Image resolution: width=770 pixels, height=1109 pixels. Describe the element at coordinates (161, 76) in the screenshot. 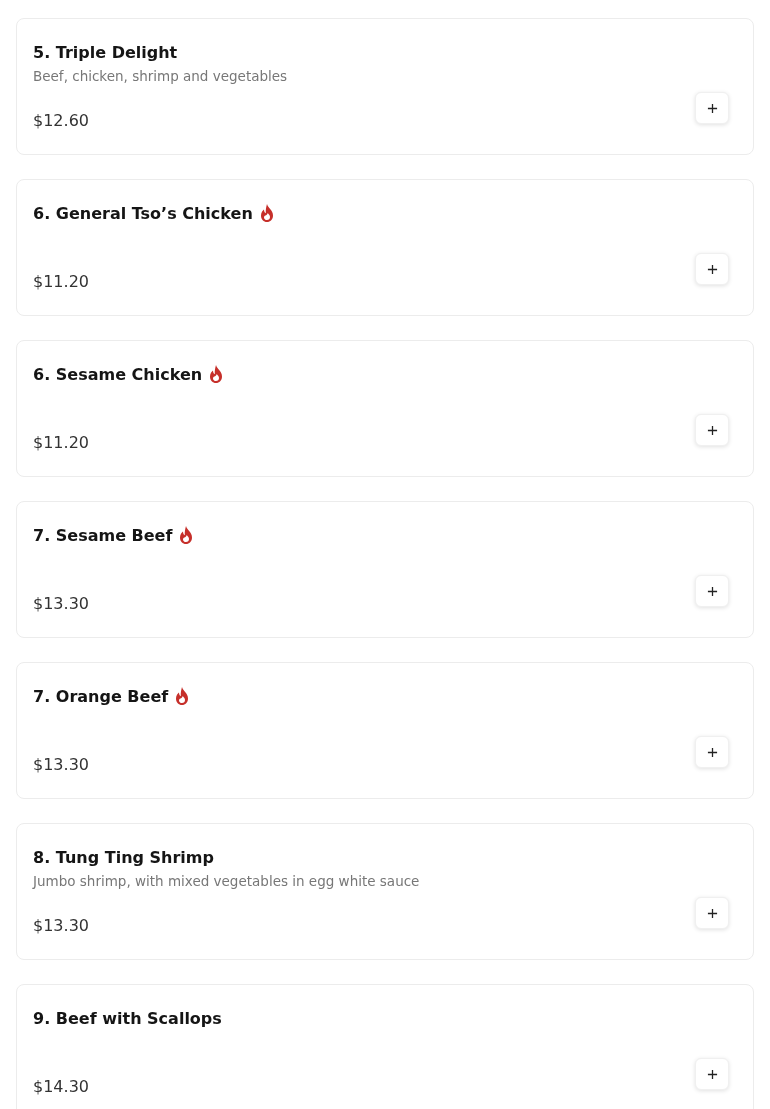

I see `item-description: Beef, chicken, shrimp and vegetables` at that location.